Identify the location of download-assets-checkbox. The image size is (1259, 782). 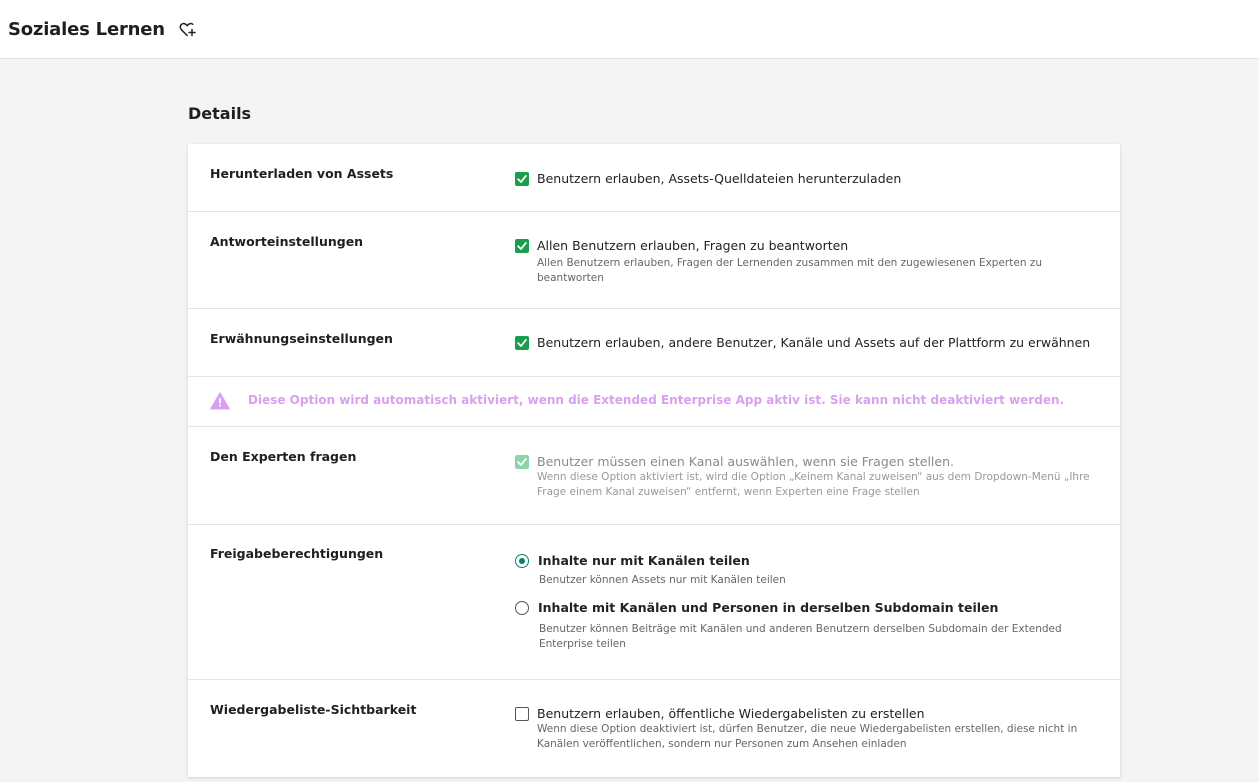
(522, 179).